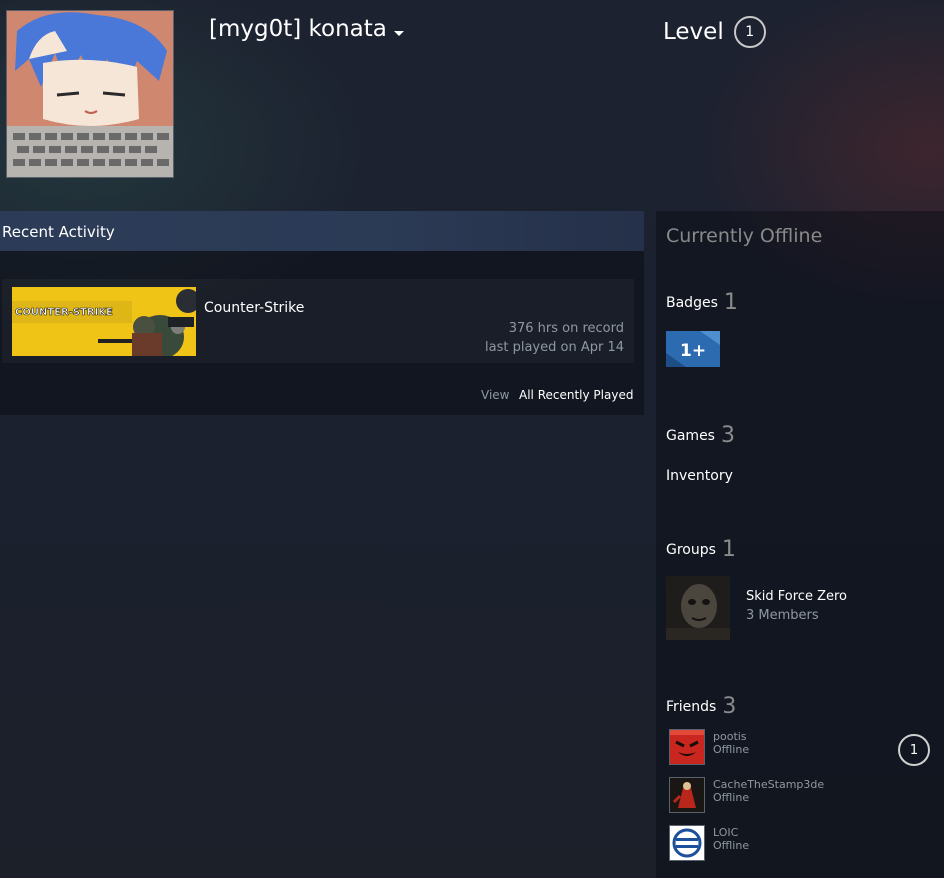  What do you see at coordinates (730, 302) in the screenshot?
I see `badges-count: 1` at bounding box center [730, 302].